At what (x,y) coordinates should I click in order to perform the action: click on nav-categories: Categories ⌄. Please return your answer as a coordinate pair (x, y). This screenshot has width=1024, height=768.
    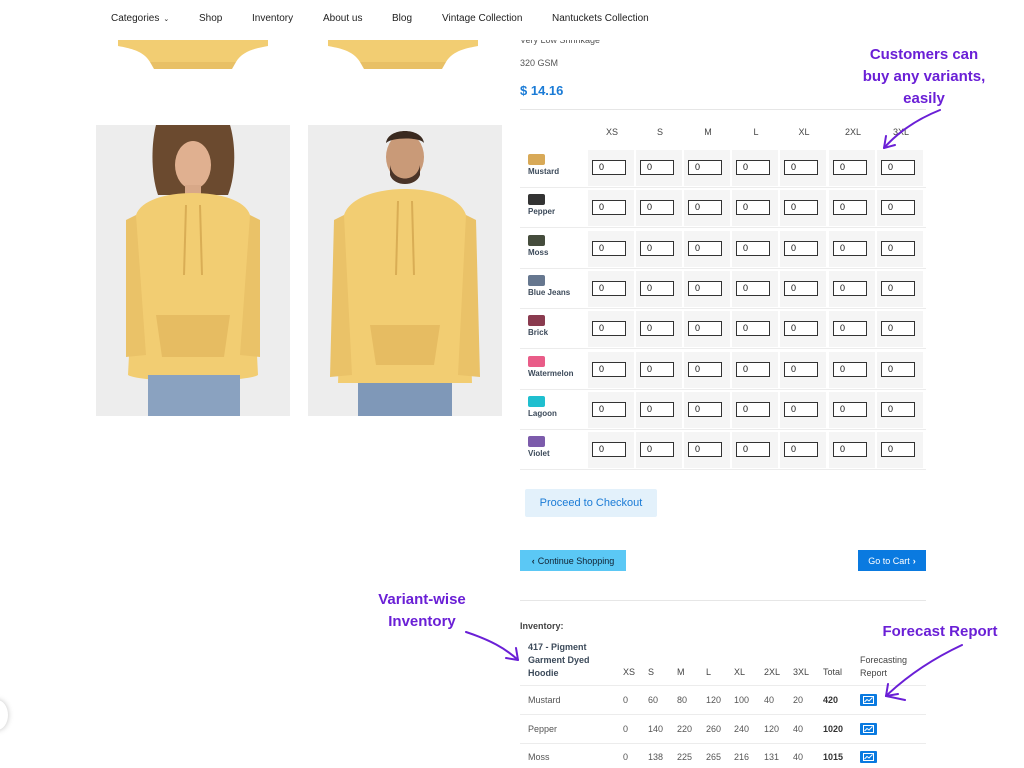
    Looking at the image, I should click on (140, 18).